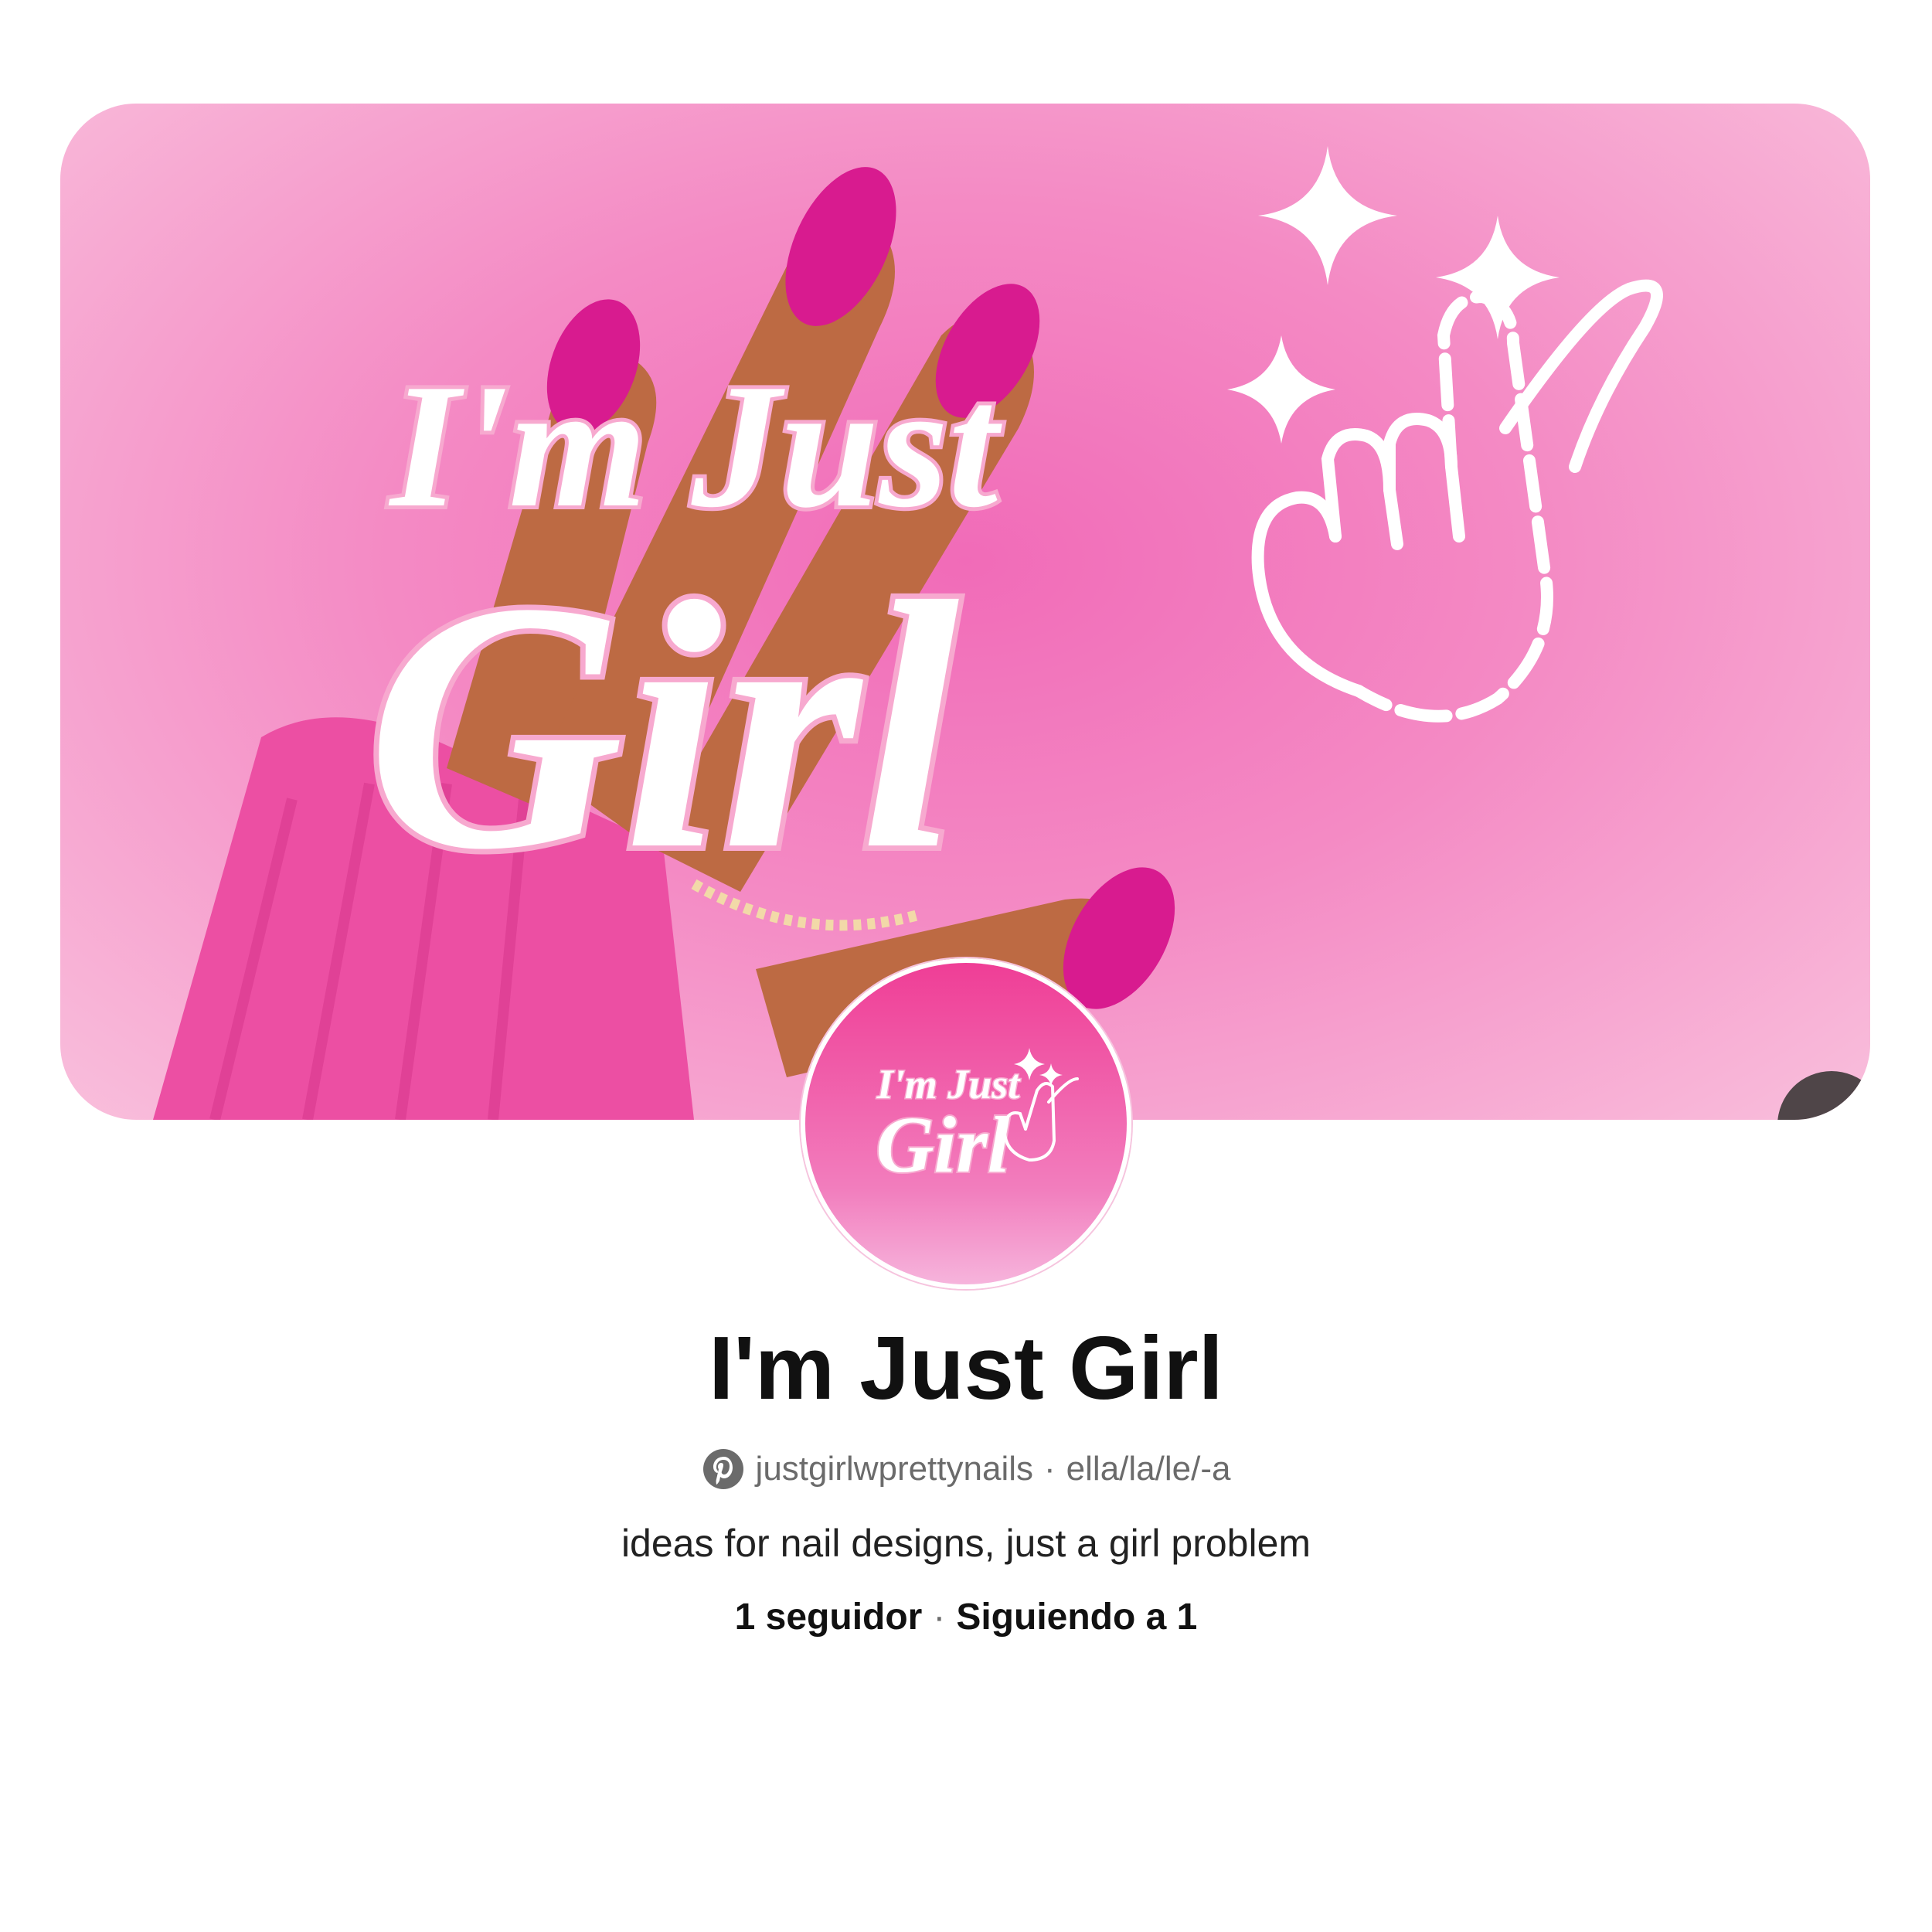 The image size is (1932, 1932). Describe the element at coordinates (723, 1469) in the screenshot. I see `pinterest-icon` at that location.